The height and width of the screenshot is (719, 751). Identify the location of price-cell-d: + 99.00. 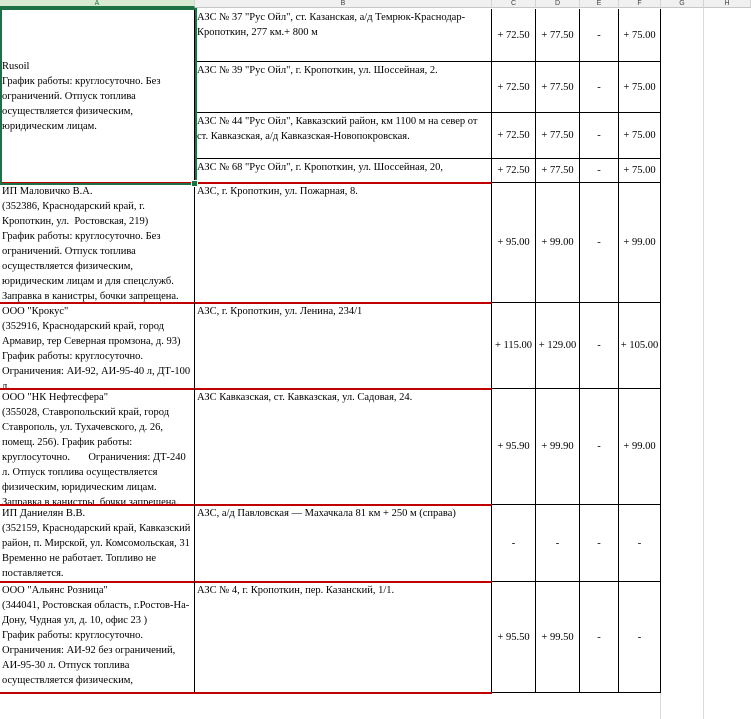
(558, 243).